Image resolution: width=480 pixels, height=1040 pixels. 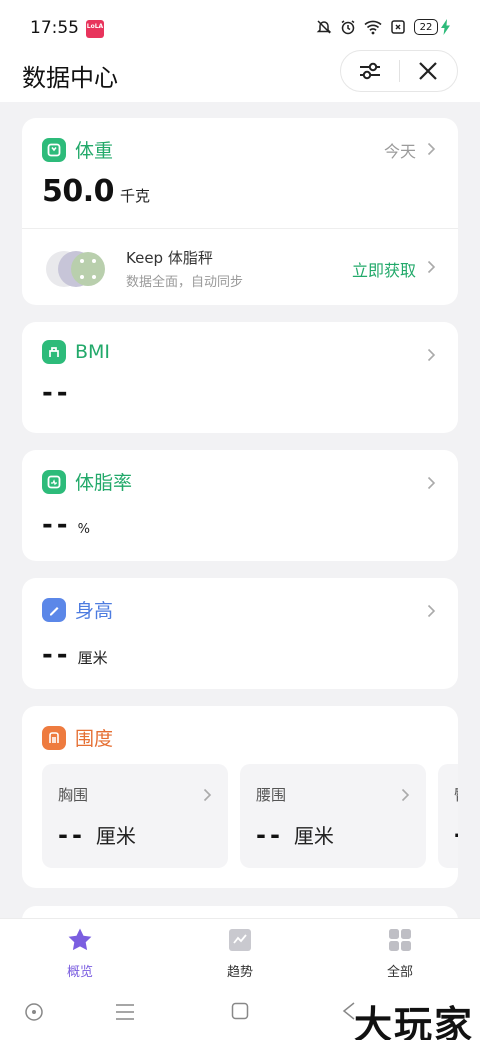 I want to click on height-title: 身高, so click(x=94, y=611).